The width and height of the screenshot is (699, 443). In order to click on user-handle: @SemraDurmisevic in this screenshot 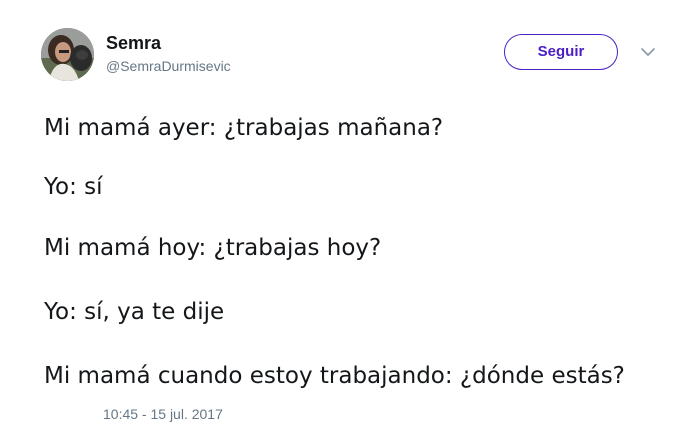, I will do `click(168, 66)`.